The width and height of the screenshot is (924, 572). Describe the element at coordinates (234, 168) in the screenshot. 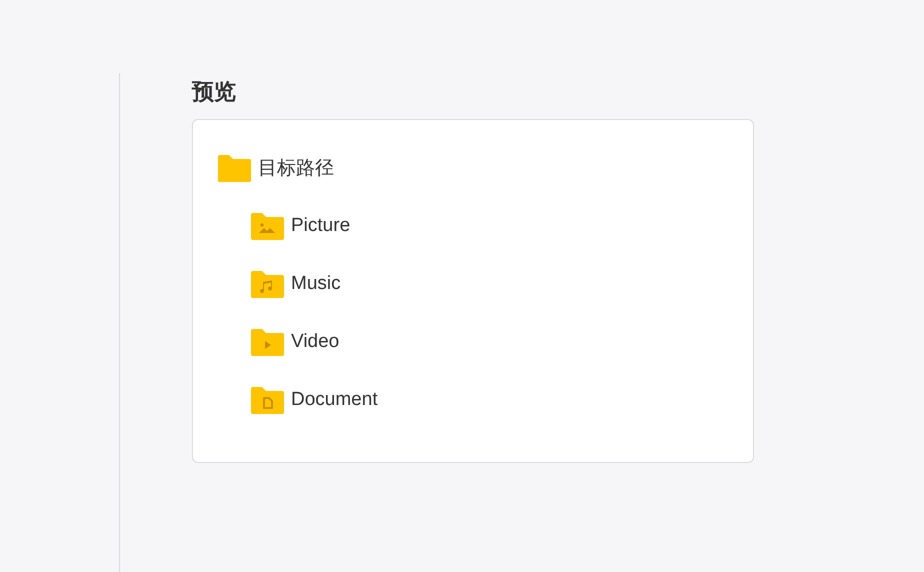

I see `folder-icon` at that location.